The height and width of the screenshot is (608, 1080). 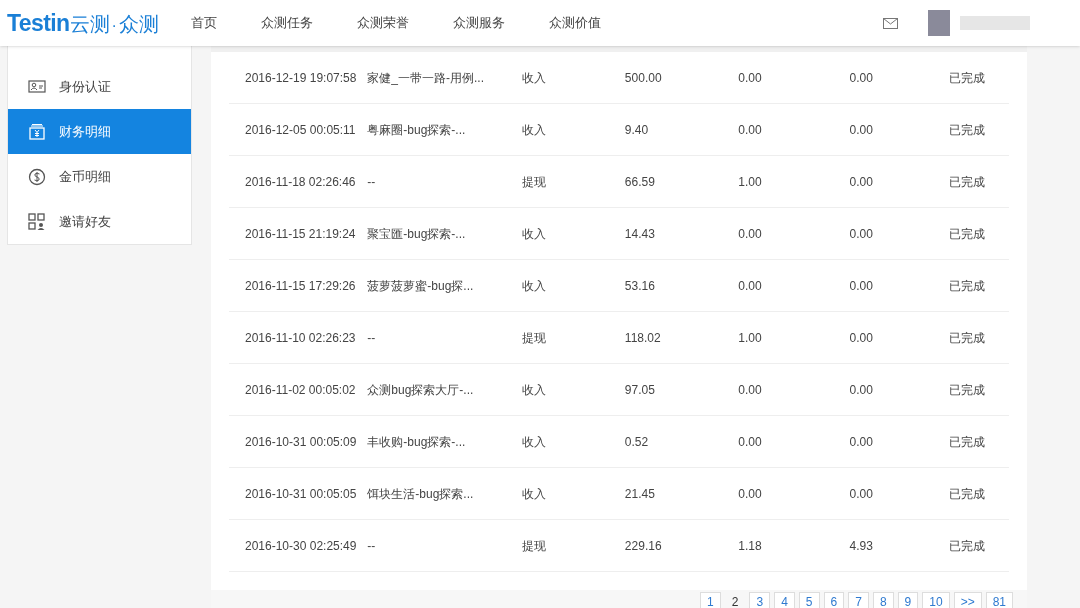 What do you see at coordinates (640, 390) in the screenshot?
I see `table-cell-text: 97.05` at bounding box center [640, 390].